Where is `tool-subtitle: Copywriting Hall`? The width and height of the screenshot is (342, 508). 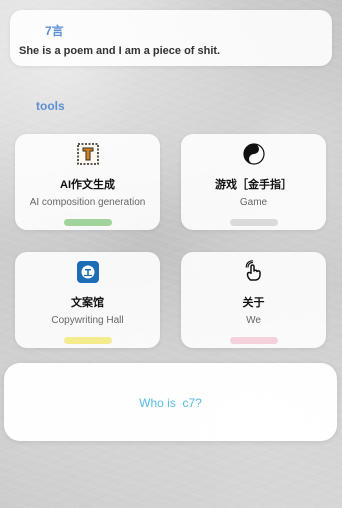 tool-subtitle: Copywriting Hall is located at coordinates (87, 320).